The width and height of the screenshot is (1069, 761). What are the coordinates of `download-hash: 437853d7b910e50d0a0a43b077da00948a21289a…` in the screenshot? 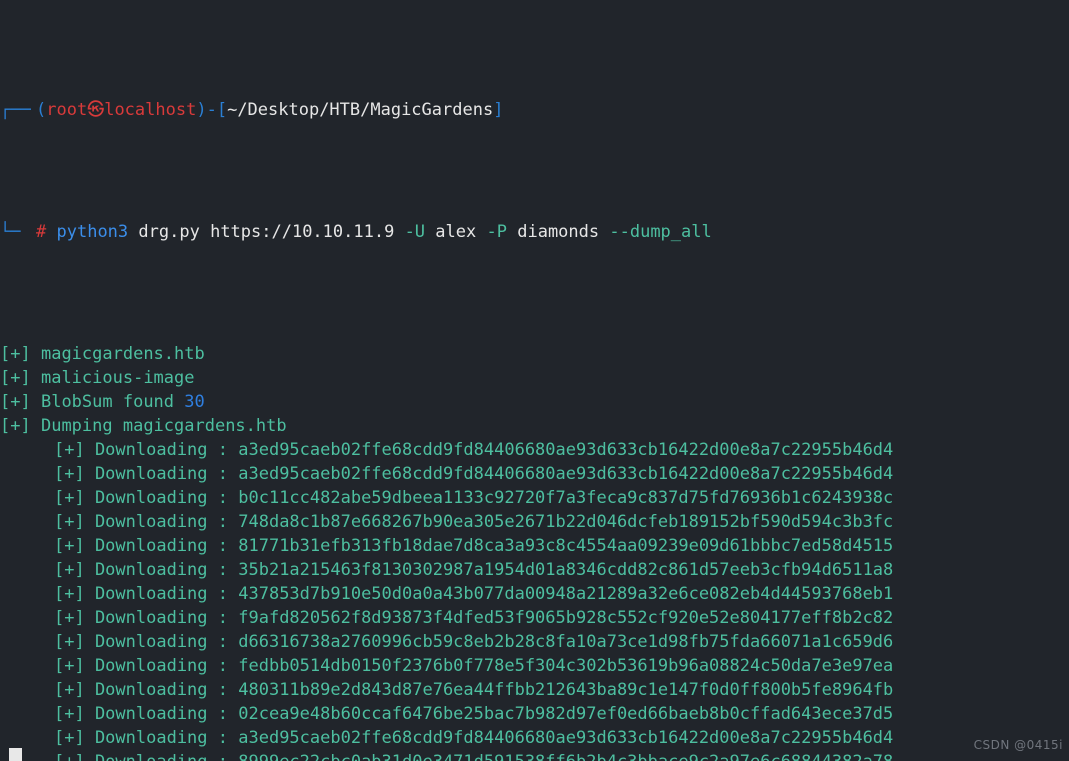 It's located at (566, 594).